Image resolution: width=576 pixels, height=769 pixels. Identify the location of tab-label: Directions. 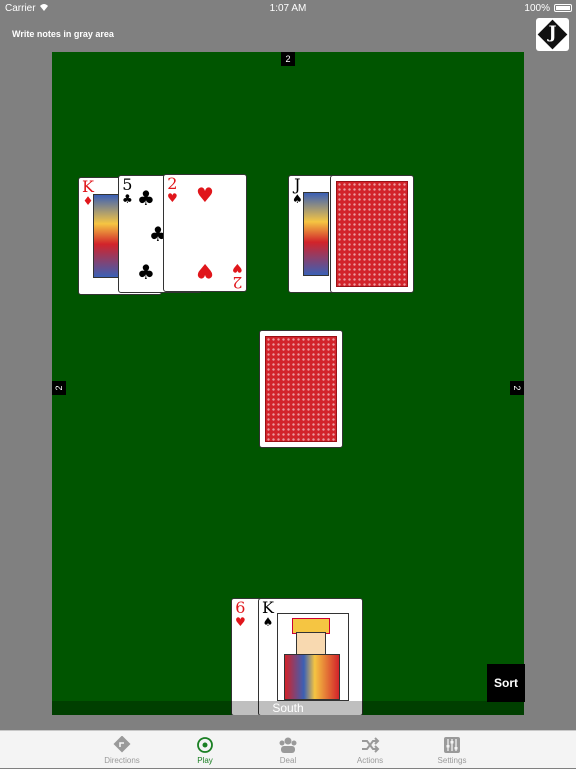
(122, 760).